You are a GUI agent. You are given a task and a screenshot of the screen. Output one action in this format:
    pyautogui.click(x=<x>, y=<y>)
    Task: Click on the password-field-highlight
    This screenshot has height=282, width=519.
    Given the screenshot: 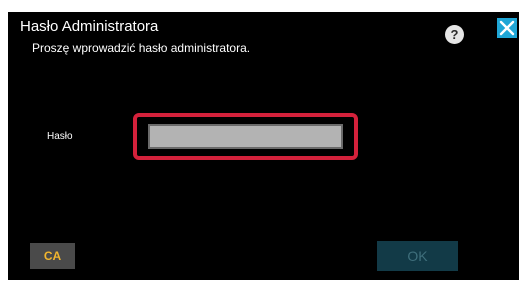 What is the action you would take?
    pyautogui.click(x=245, y=136)
    